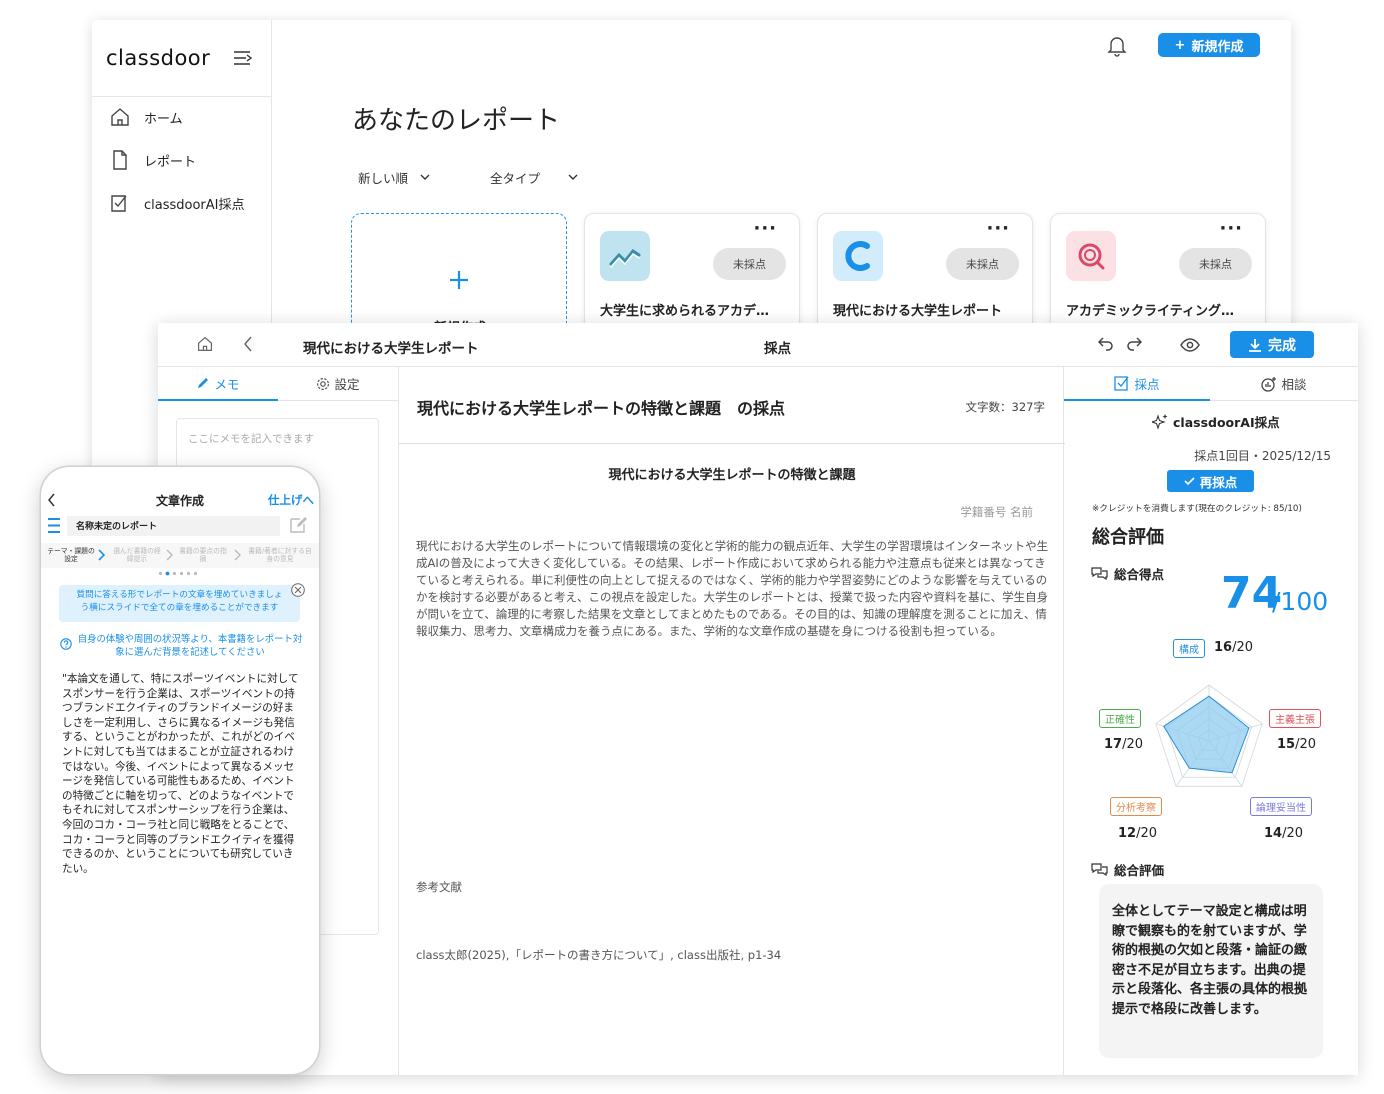 The image size is (1384, 1094). What do you see at coordinates (248, 344) in the screenshot?
I see `back-icon` at bounding box center [248, 344].